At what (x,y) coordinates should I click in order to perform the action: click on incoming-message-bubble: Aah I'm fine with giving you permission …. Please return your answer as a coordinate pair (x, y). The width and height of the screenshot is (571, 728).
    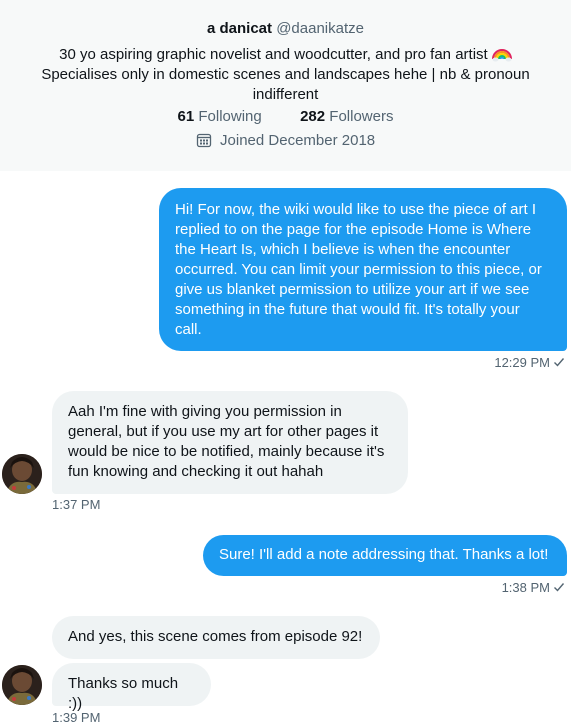
    Looking at the image, I should click on (230, 442).